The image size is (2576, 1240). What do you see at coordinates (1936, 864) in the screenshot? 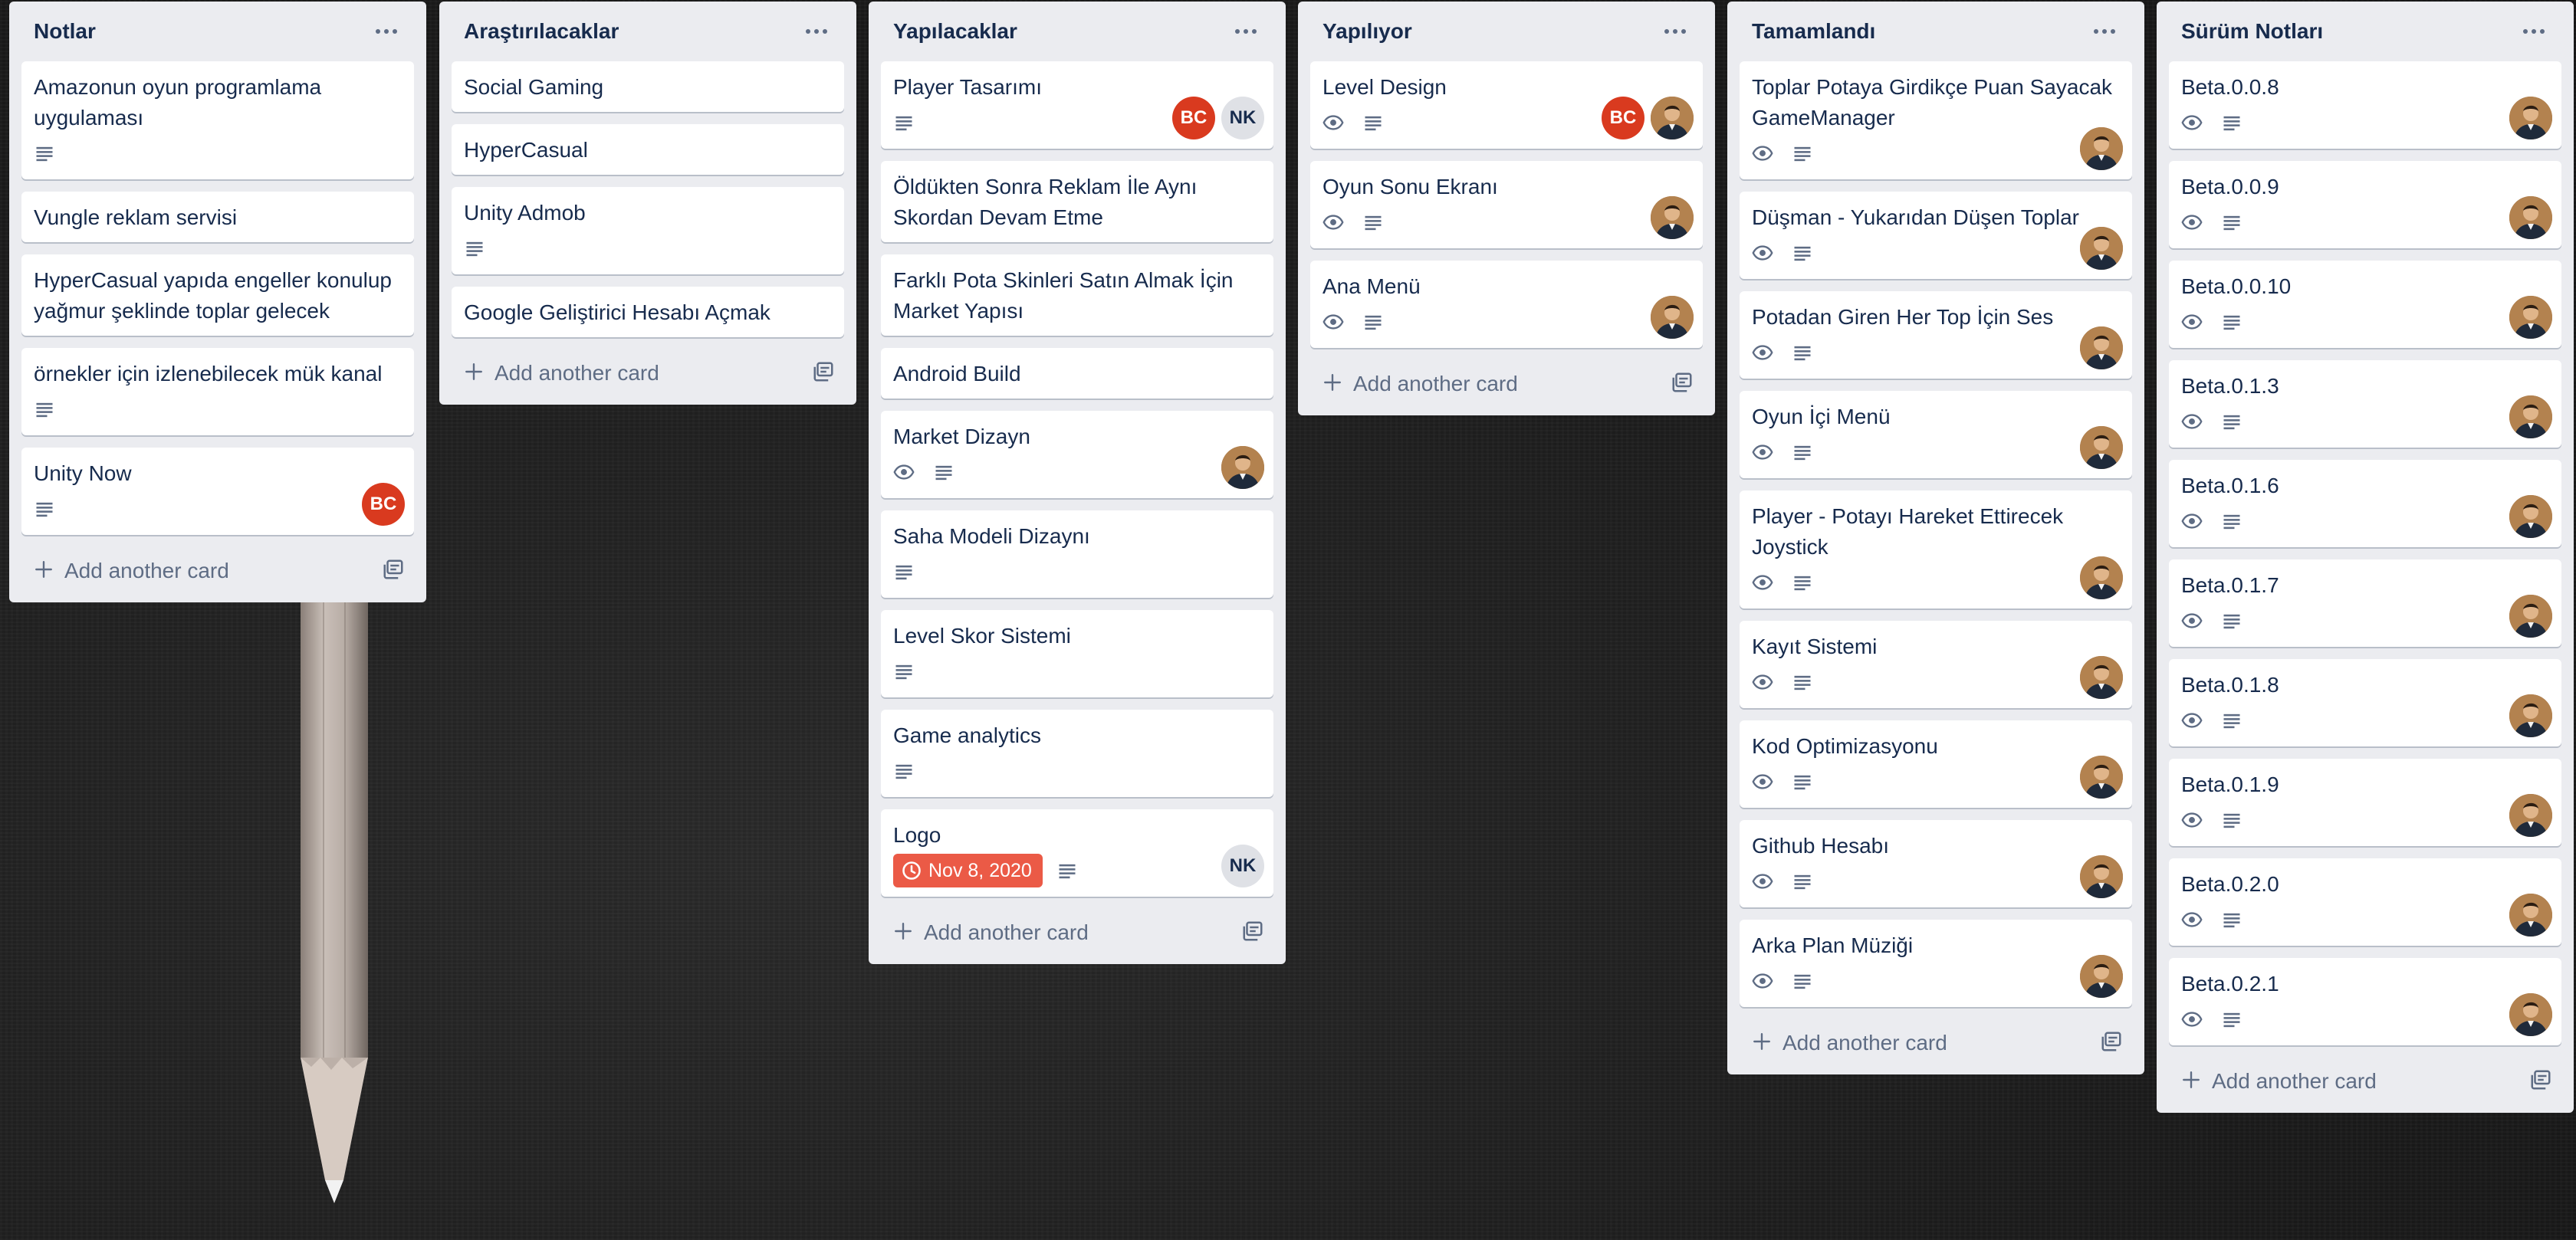
I see `card: Github Hesabı` at bounding box center [1936, 864].